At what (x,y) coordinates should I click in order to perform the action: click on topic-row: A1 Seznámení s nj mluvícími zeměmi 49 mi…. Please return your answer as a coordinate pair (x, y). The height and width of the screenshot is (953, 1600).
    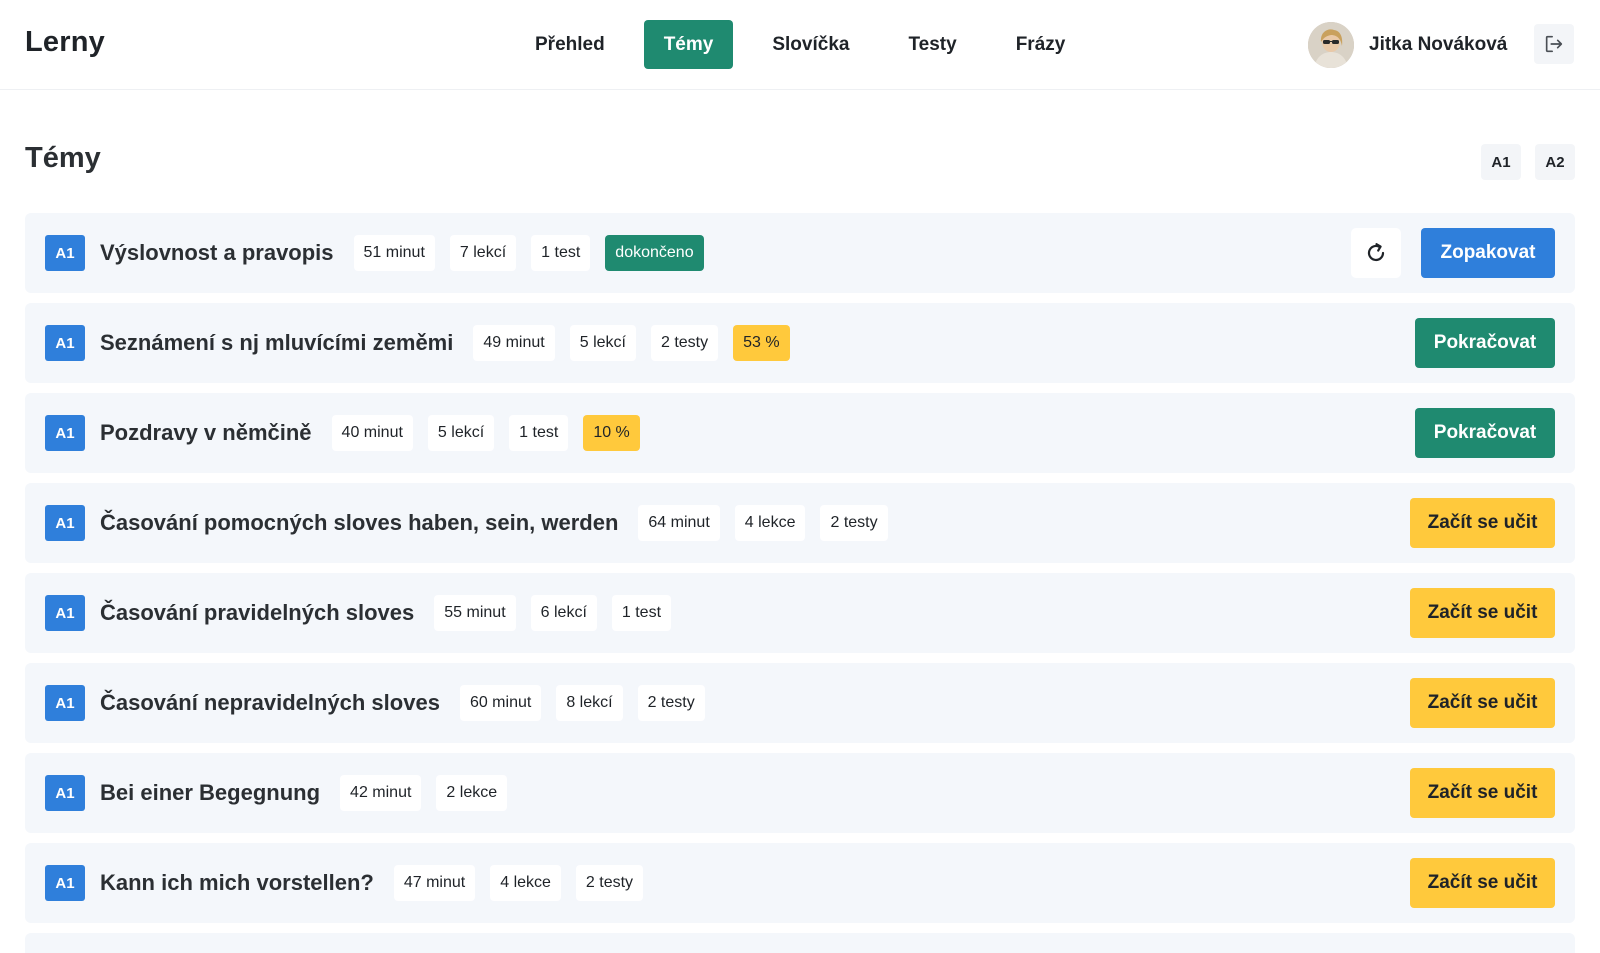
    Looking at the image, I should click on (800, 343).